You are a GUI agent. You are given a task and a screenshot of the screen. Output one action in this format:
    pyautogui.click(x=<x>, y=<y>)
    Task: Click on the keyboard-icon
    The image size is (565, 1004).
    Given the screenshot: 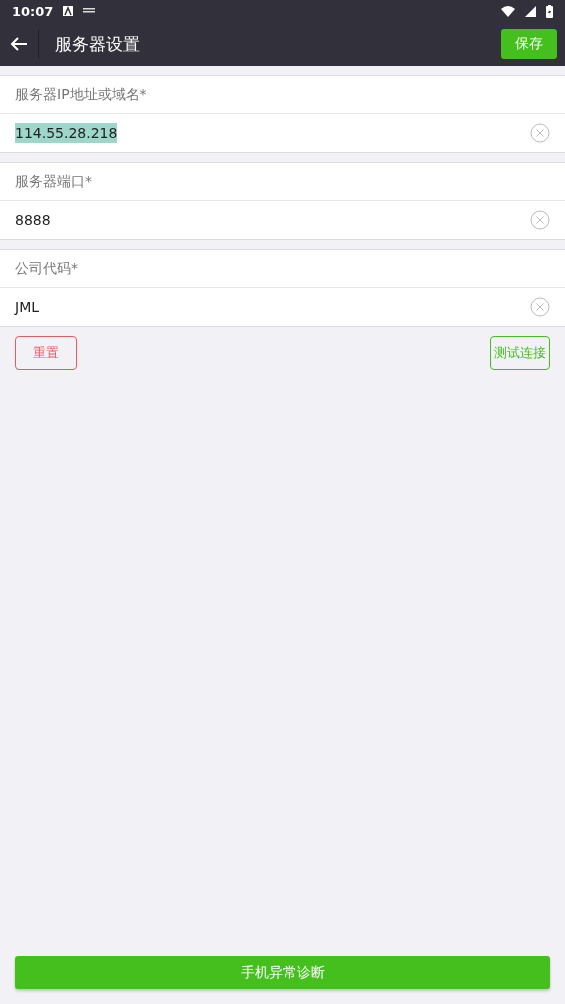 What is the action you would take?
    pyautogui.click(x=89, y=11)
    